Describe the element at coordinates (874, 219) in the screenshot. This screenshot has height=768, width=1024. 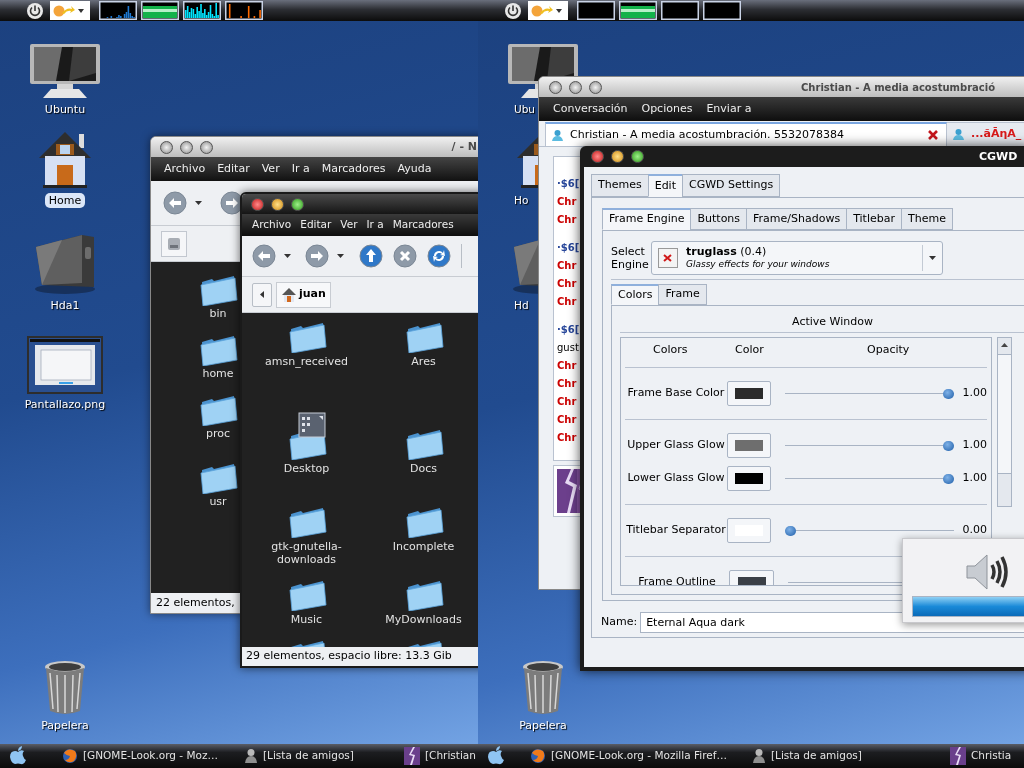
I see `tab: Titlebar` at that location.